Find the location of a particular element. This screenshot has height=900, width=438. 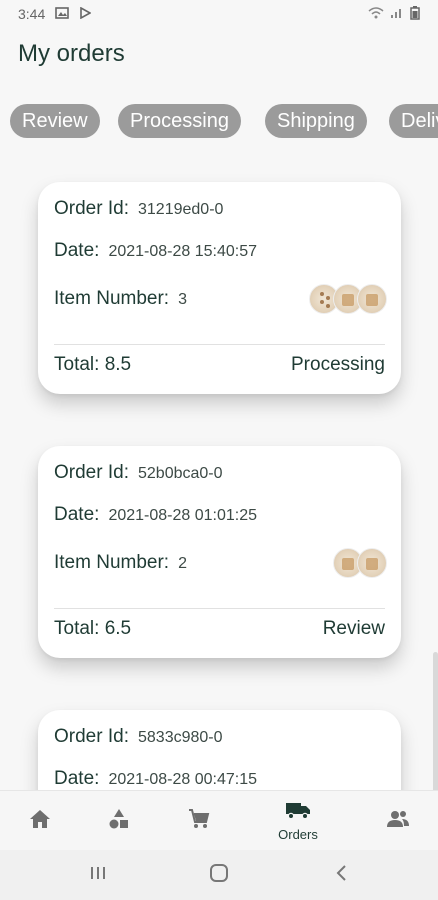

system-nav-bar is located at coordinates (219, 875).